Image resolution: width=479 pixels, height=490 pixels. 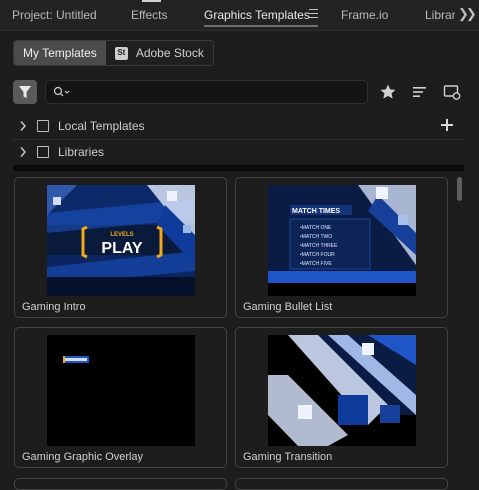 What do you see at coordinates (238, 168) in the screenshot?
I see `section-divider` at bounding box center [238, 168].